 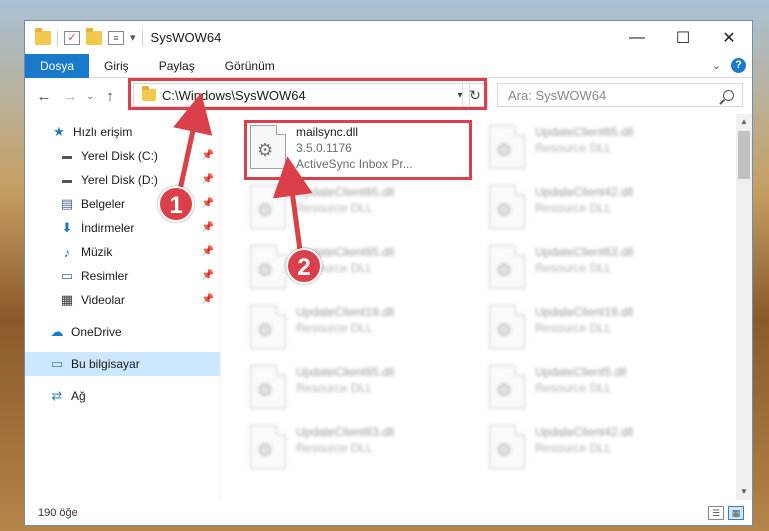 I want to click on sidebar-item-local-disk-d: ▬ Yerel Disk (D:) 📌, so click(x=122, y=180).